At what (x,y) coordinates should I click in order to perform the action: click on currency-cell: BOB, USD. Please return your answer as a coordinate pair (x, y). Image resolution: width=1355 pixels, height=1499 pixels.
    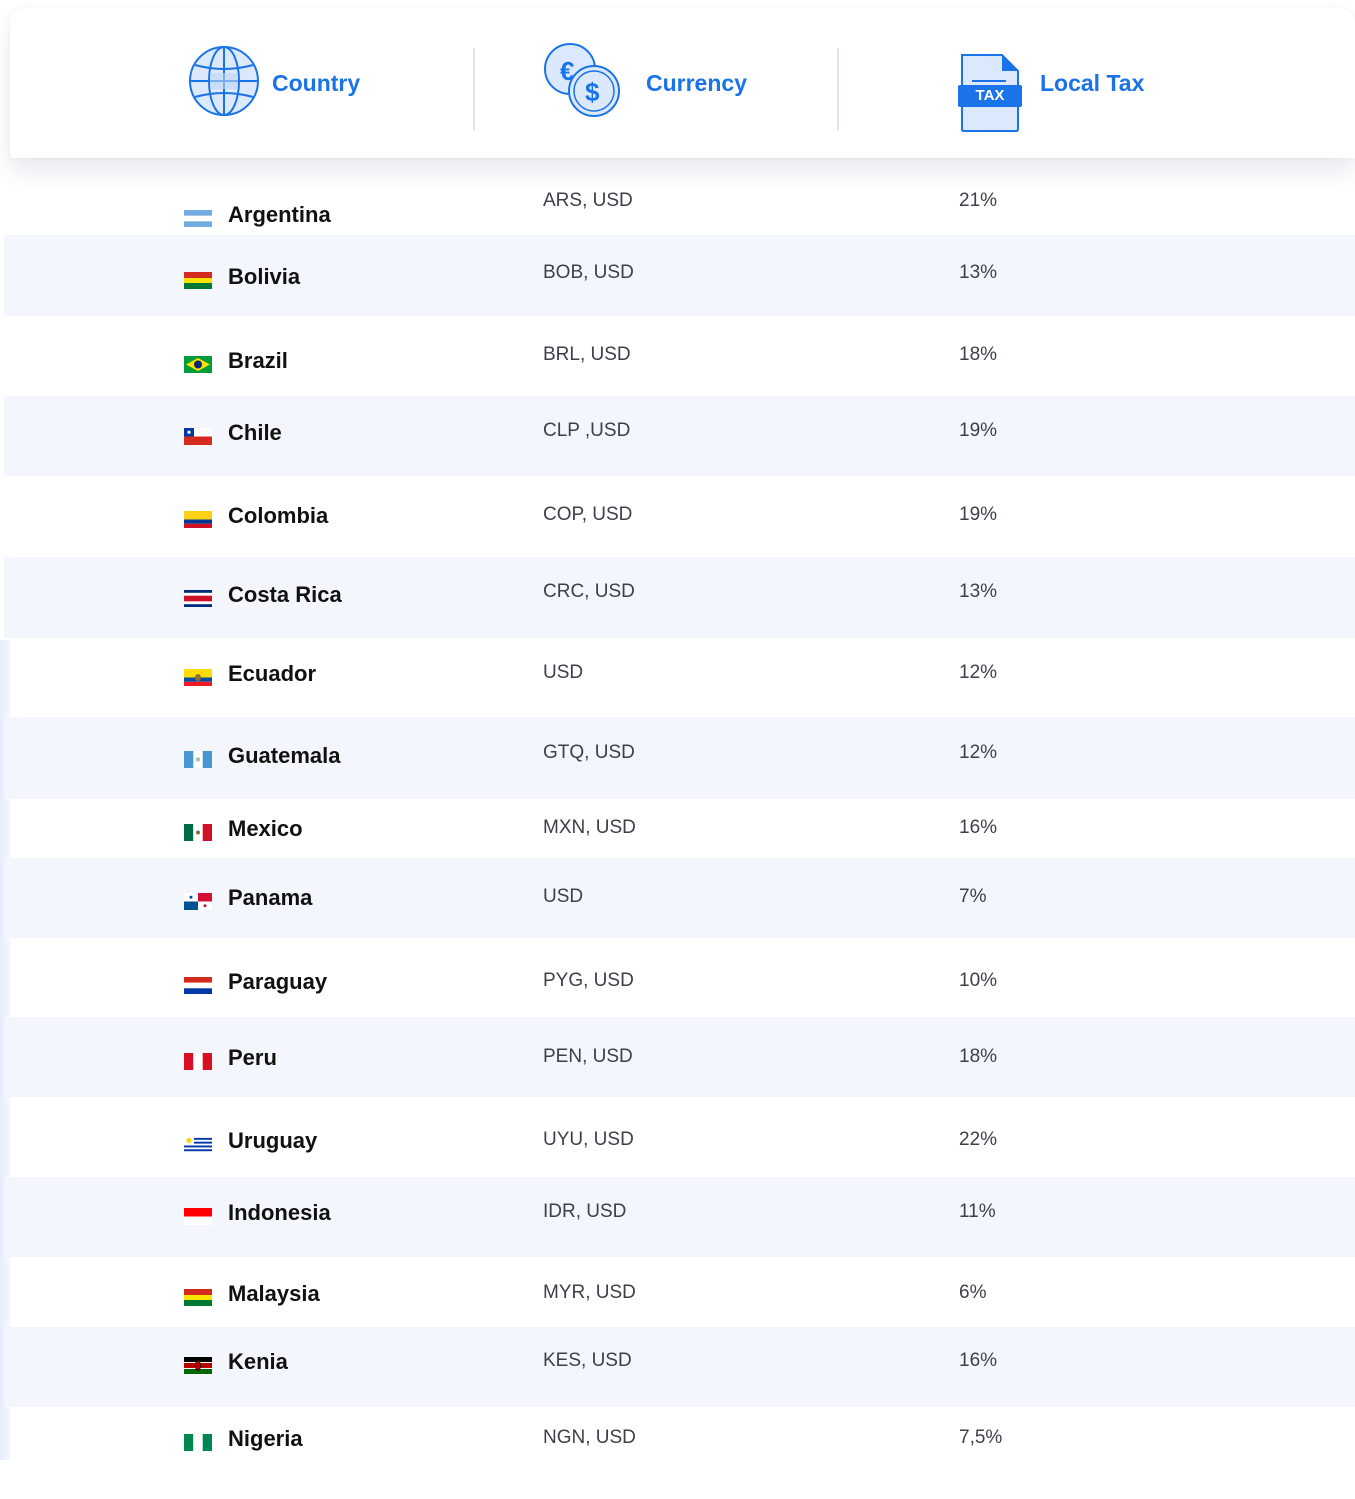
    Looking at the image, I should click on (588, 272).